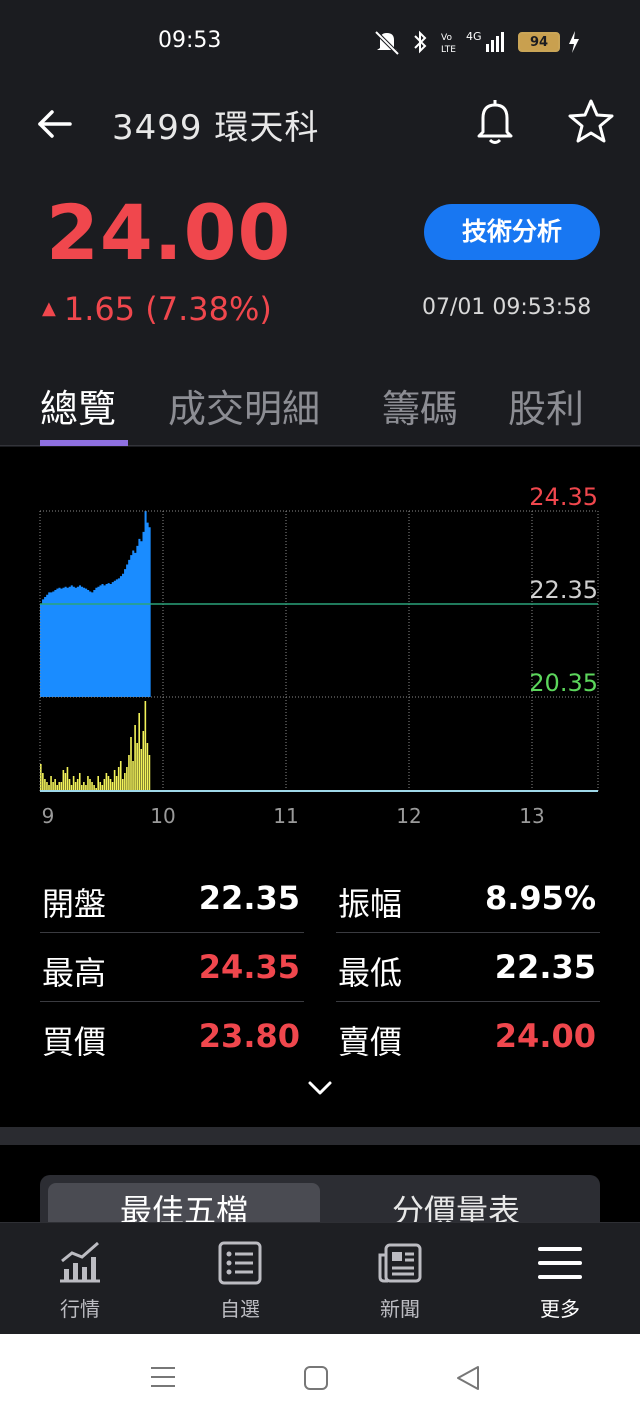  I want to click on nav-market: 行情, so click(80, 1279).